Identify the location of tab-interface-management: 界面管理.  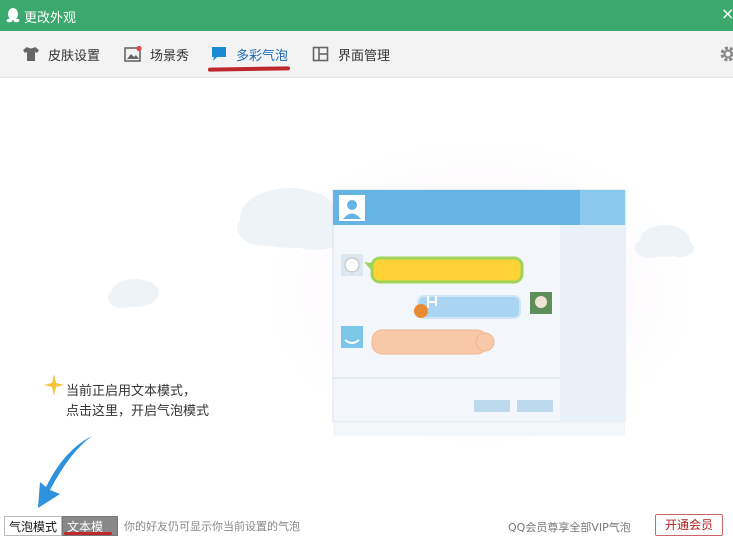
(351, 54).